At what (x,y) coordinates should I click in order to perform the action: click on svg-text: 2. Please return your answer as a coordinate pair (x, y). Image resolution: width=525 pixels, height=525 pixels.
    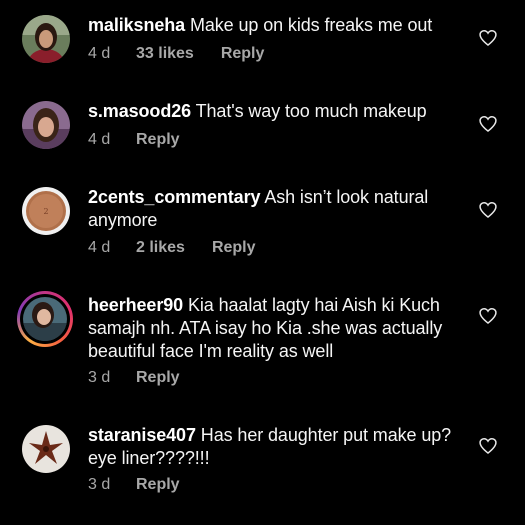
    Looking at the image, I should click on (45, 211).